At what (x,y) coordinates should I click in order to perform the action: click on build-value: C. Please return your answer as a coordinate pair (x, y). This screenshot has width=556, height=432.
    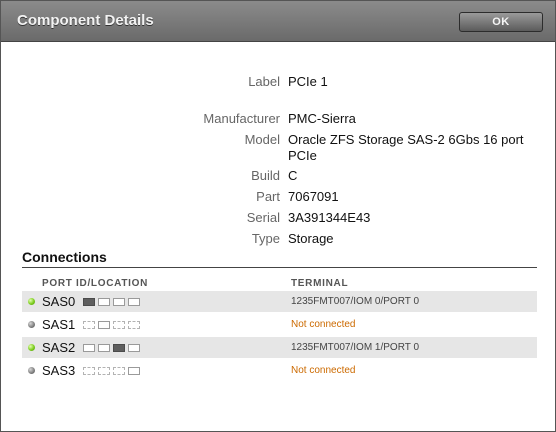
    Looking at the image, I should click on (293, 175).